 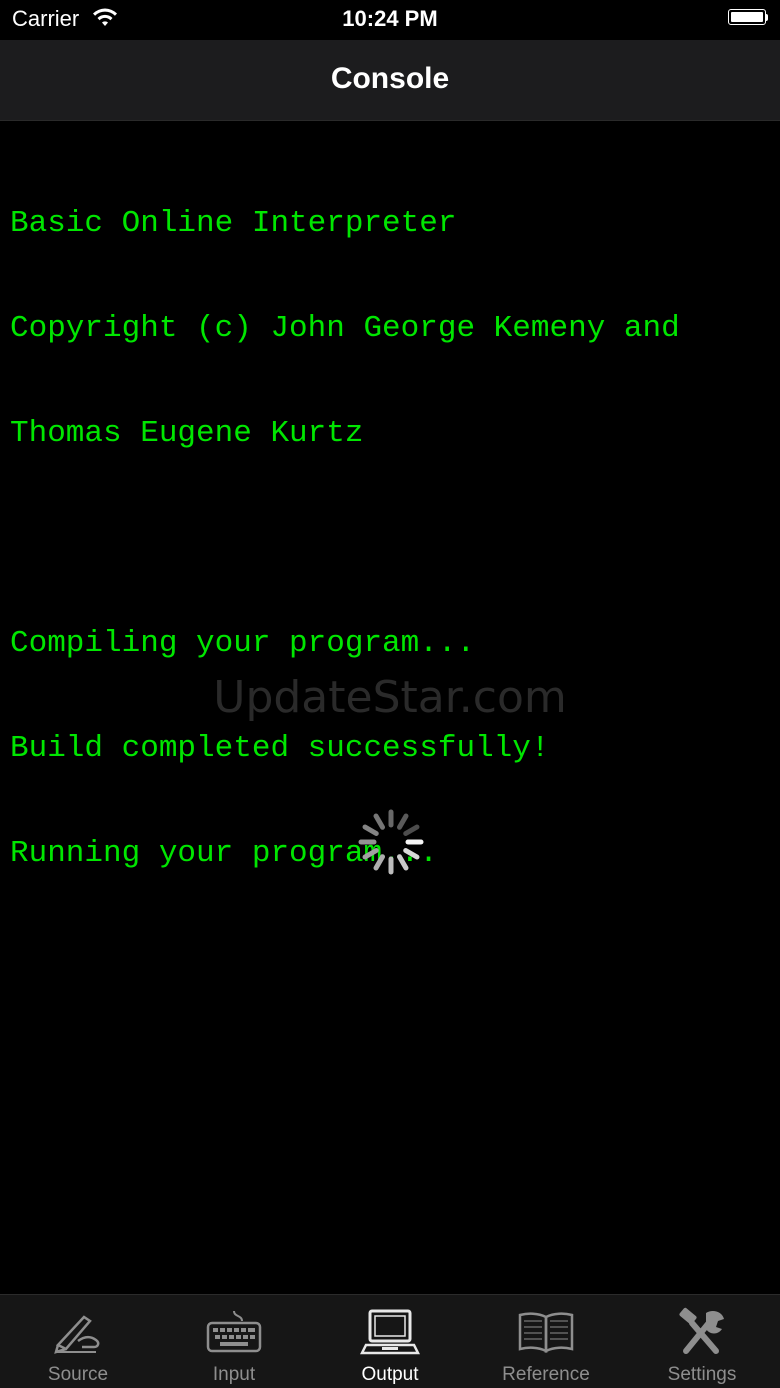 What do you see at coordinates (78, 1332) in the screenshot?
I see `pen-icon` at bounding box center [78, 1332].